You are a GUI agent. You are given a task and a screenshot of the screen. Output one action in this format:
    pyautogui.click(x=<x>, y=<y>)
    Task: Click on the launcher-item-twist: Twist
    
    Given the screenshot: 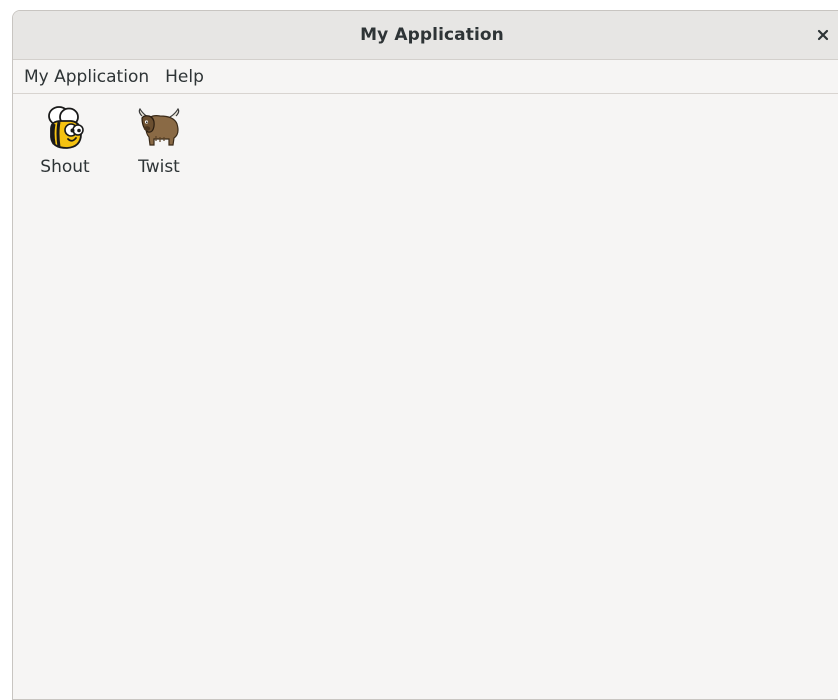 What is the action you would take?
    pyautogui.click(x=159, y=140)
    